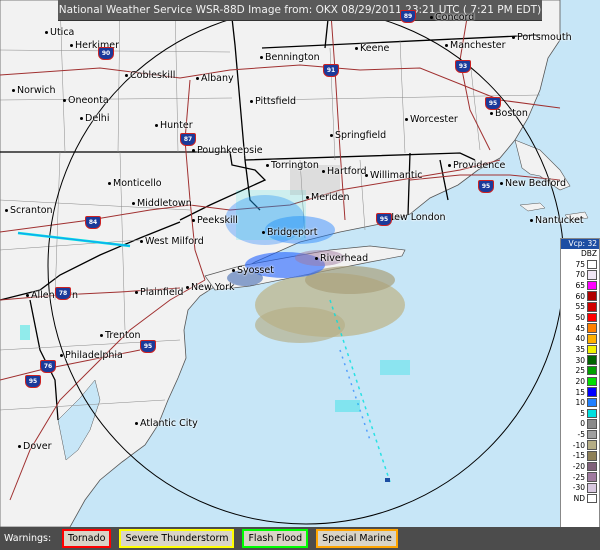  I want to click on legend-value-label: 55, so click(580, 307).